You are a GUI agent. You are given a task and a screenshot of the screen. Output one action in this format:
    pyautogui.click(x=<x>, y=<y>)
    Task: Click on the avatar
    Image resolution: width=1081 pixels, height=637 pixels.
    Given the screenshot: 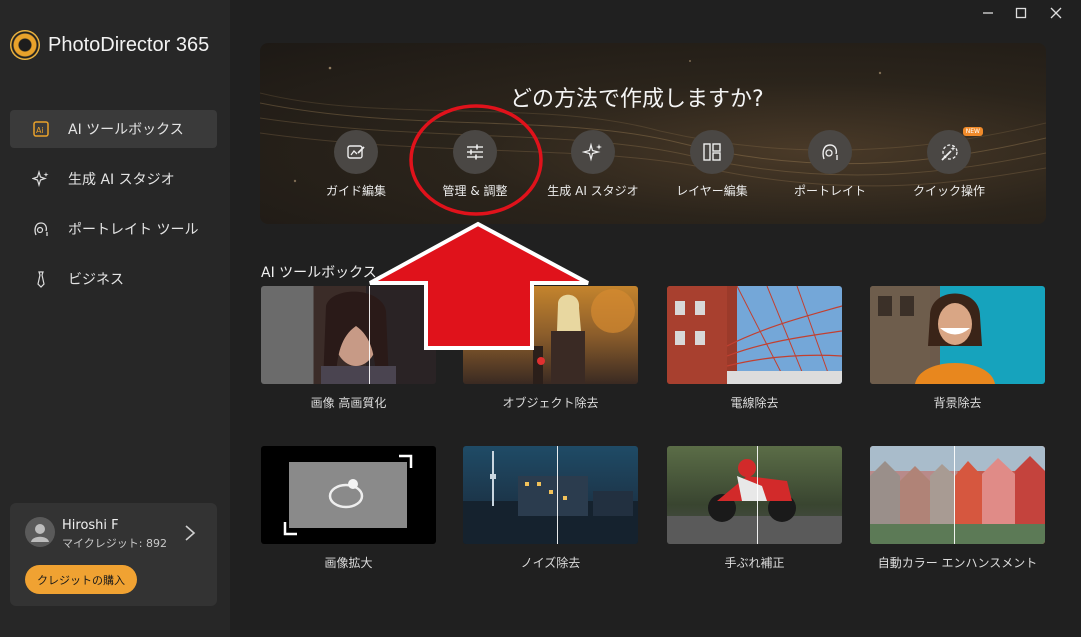 What is the action you would take?
    pyautogui.click(x=40, y=532)
    